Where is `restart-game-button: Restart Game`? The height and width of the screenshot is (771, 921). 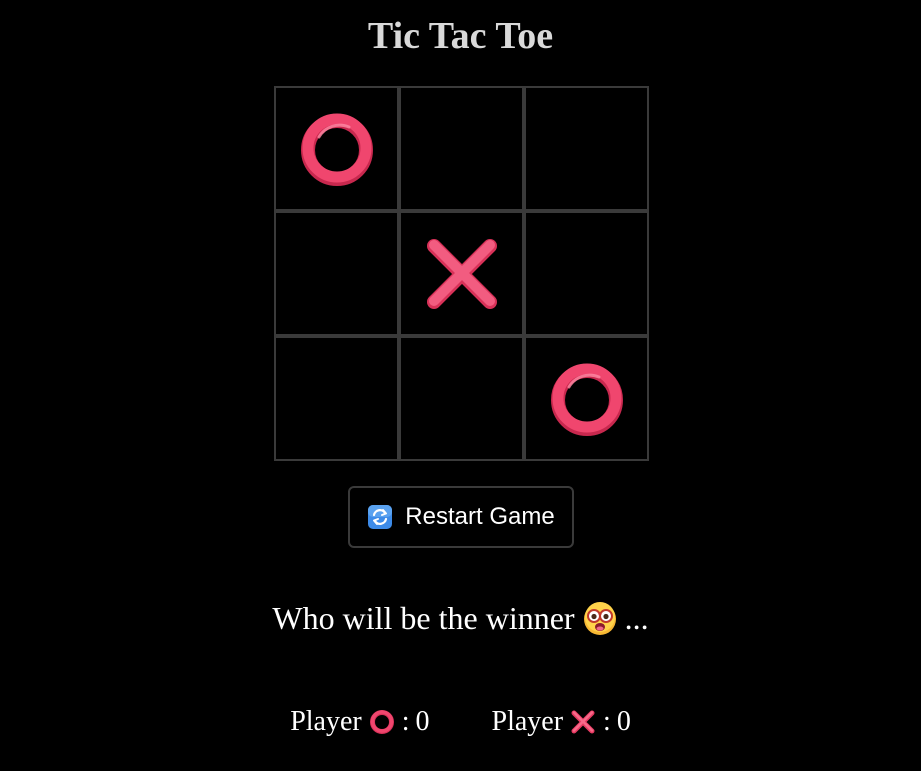
restart-game-button: Restart Game is located at coordinates (461, 517).